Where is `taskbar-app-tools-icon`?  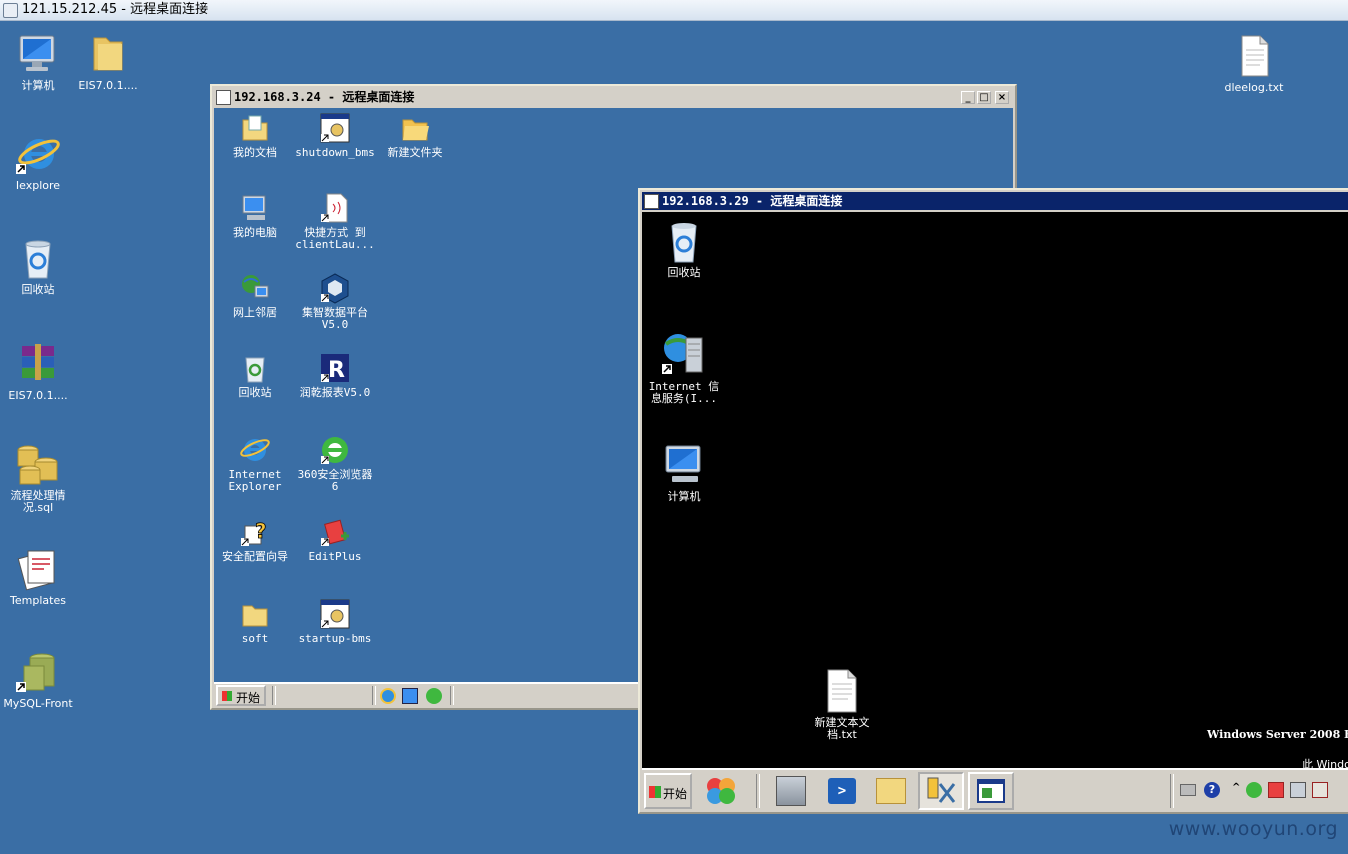
taskbar-app-tools-icon is located at coordinates (941, 791).